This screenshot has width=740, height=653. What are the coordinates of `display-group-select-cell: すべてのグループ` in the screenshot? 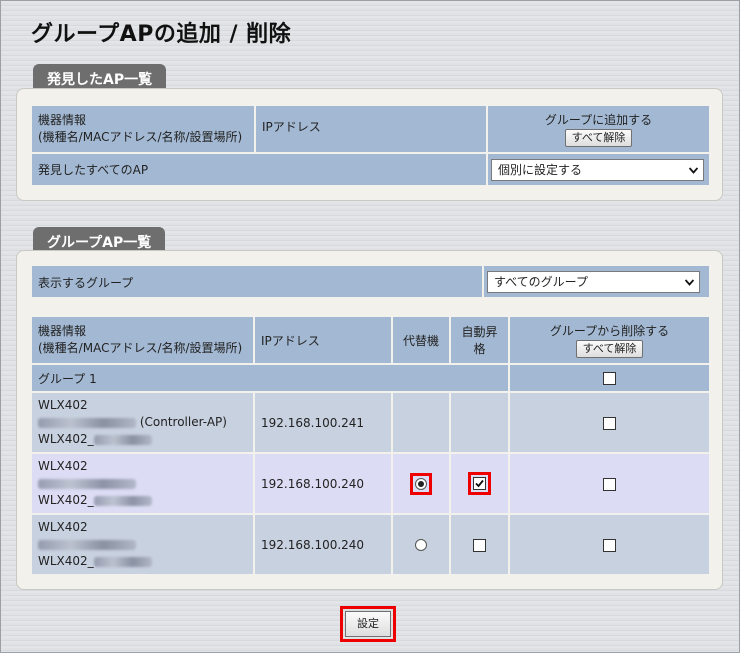 It's located at (596, 281).